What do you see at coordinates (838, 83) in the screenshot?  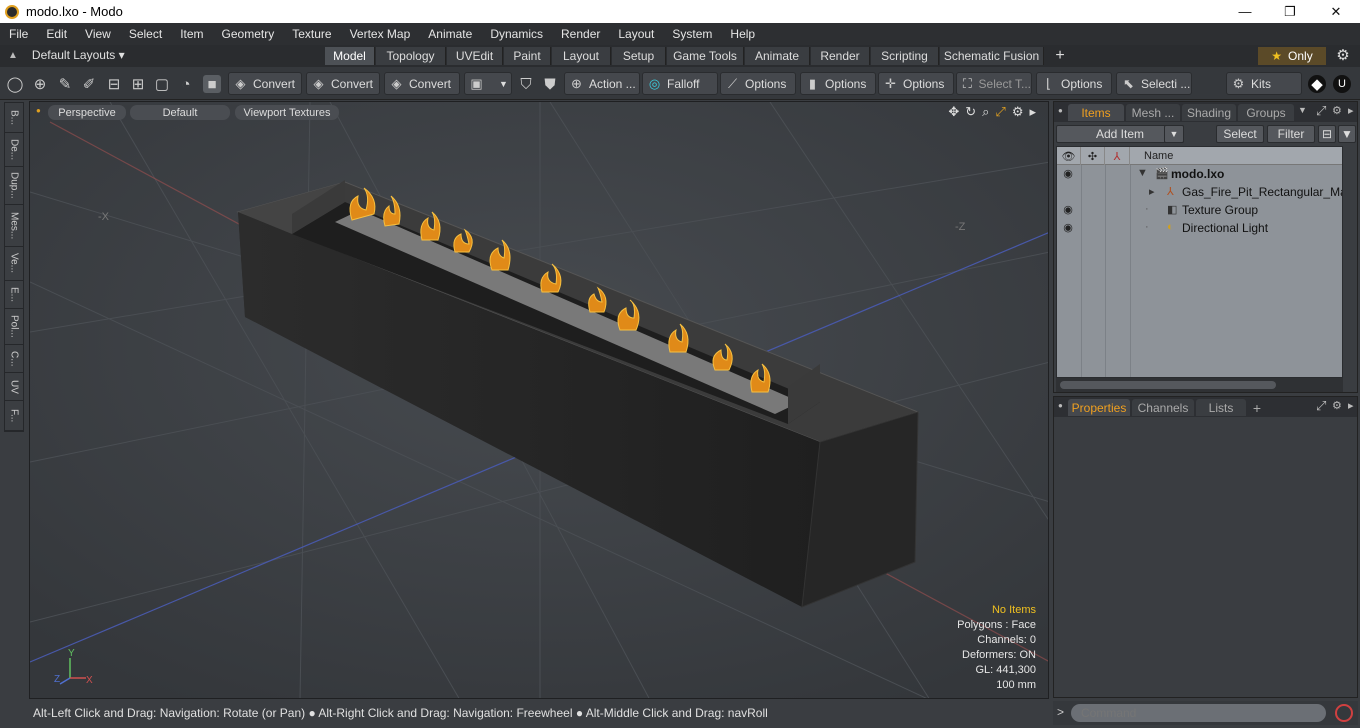 I see `options-button-2: ▮ Options` at bounding box center [838, 83].